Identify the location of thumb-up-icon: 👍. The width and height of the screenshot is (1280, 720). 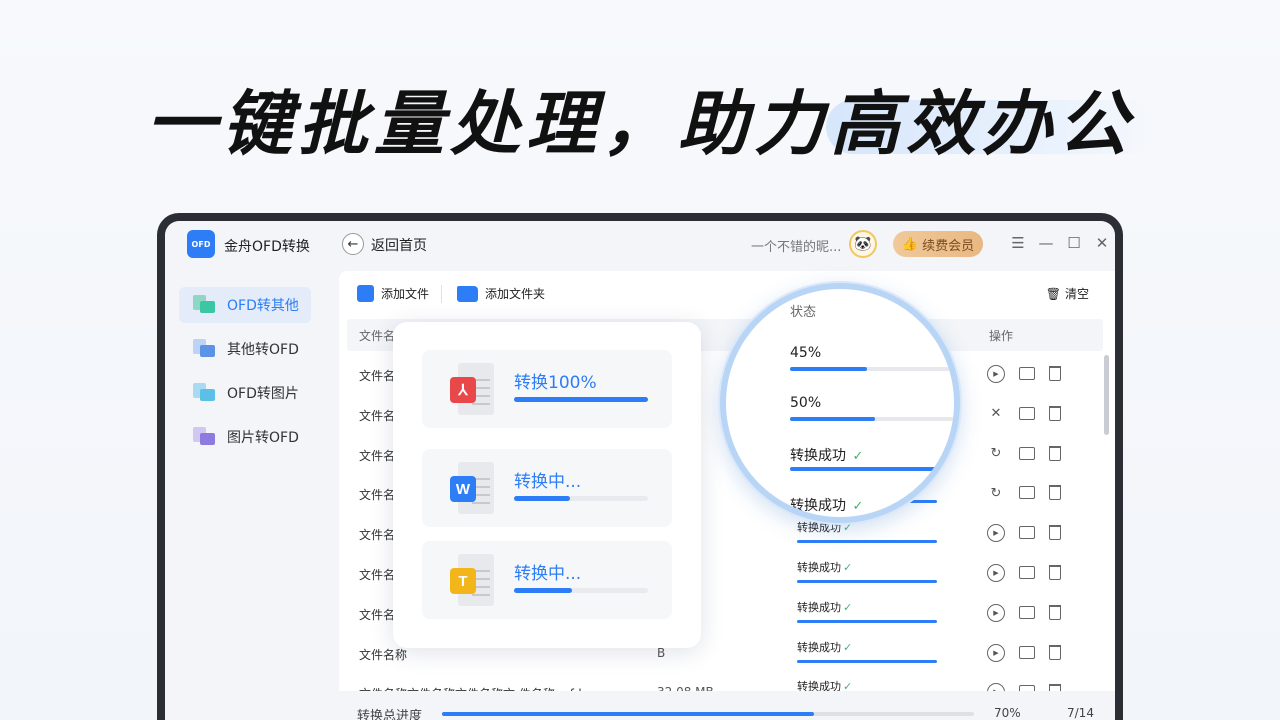
(910, 244).